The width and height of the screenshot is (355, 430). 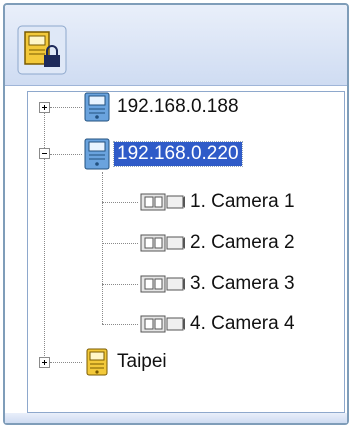 I want to click on tree-node-label-selected: 192.168.0.220, so click(x=178, y=154).